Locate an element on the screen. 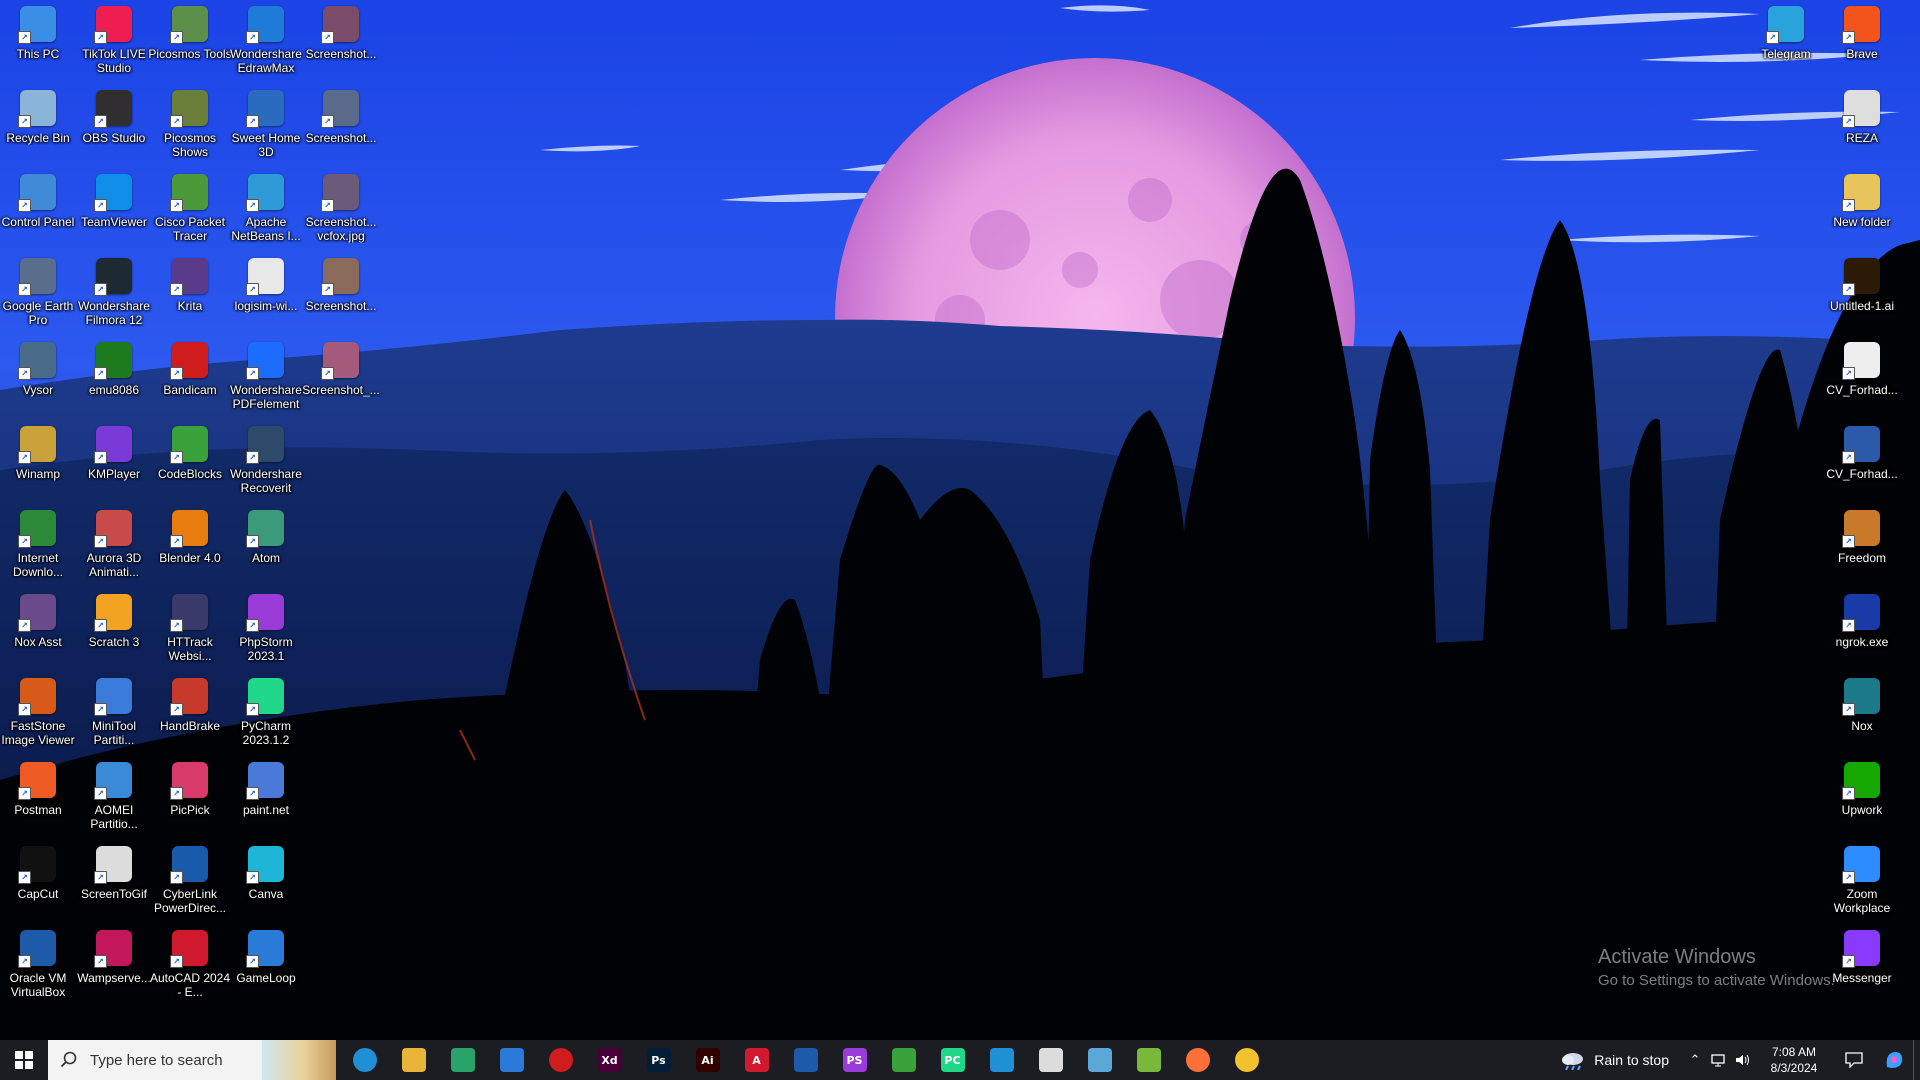 The image size is (1920, 1080). desktop-icon: ↗ KMPlayer is located at coordinates (114, 462).